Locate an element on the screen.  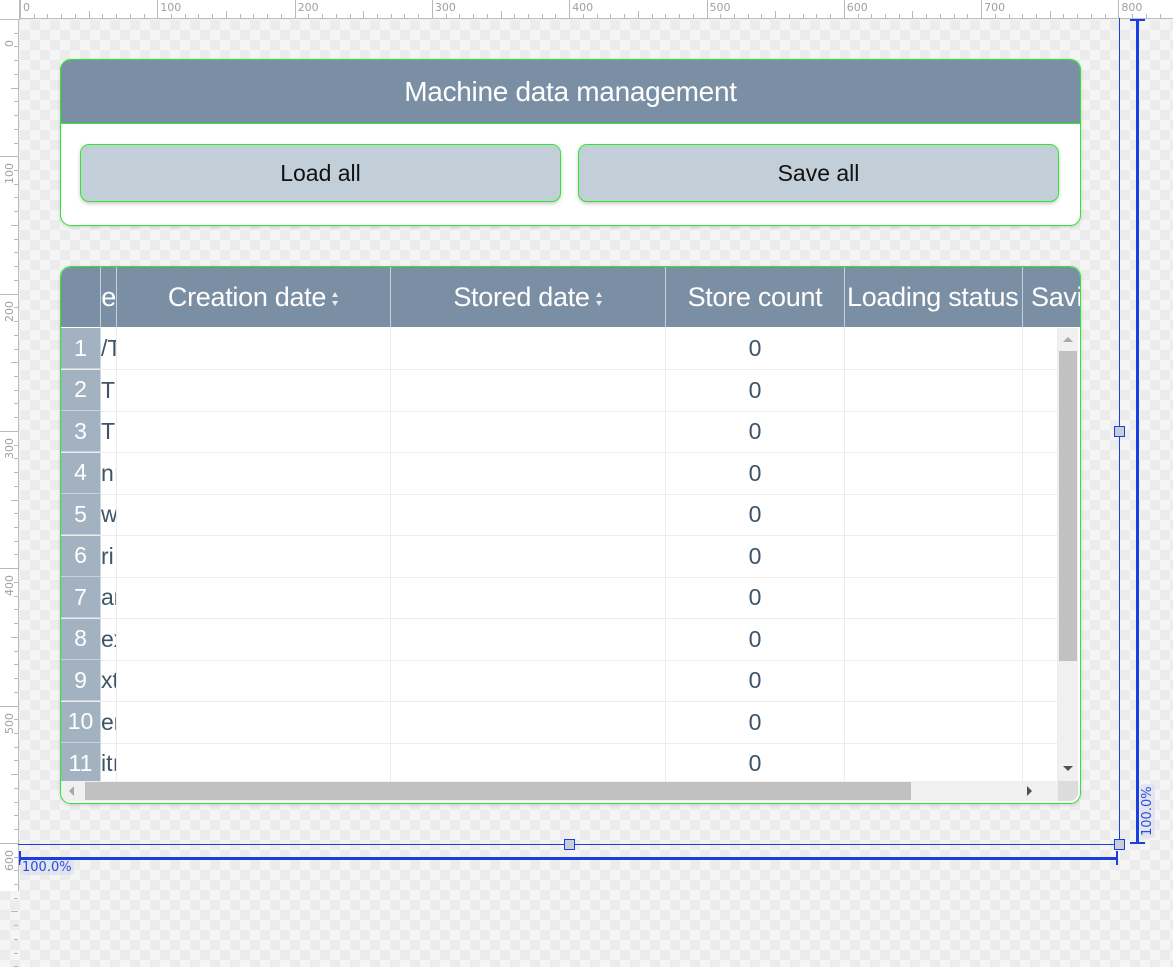
cell-name: itı is located at coordinates (109, 762).